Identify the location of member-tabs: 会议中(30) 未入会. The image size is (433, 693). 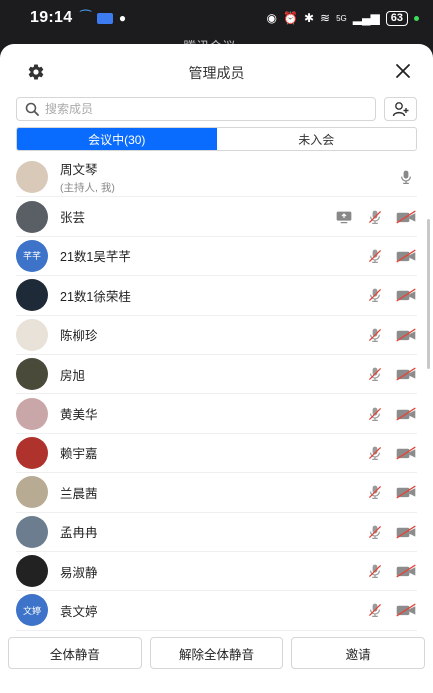
(216, 139).